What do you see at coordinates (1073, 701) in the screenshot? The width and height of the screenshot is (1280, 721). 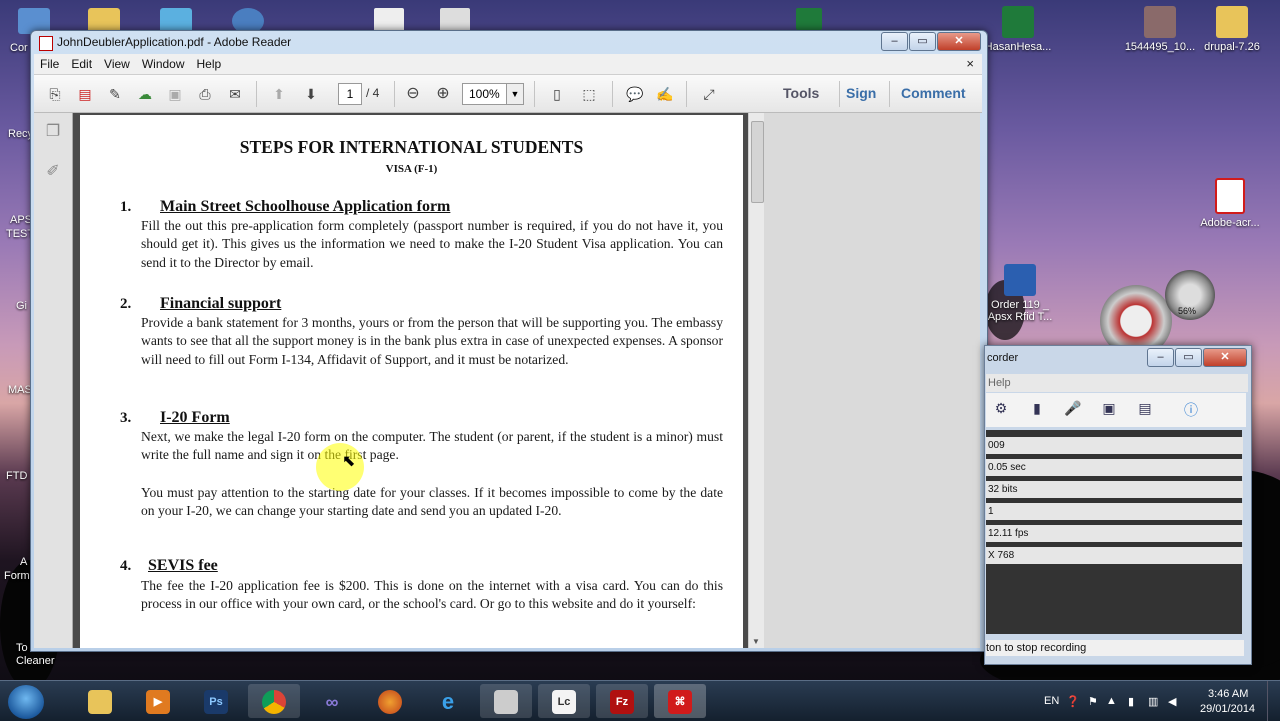 I see `help-icon: ❓` at bounding box center [1073, 701].